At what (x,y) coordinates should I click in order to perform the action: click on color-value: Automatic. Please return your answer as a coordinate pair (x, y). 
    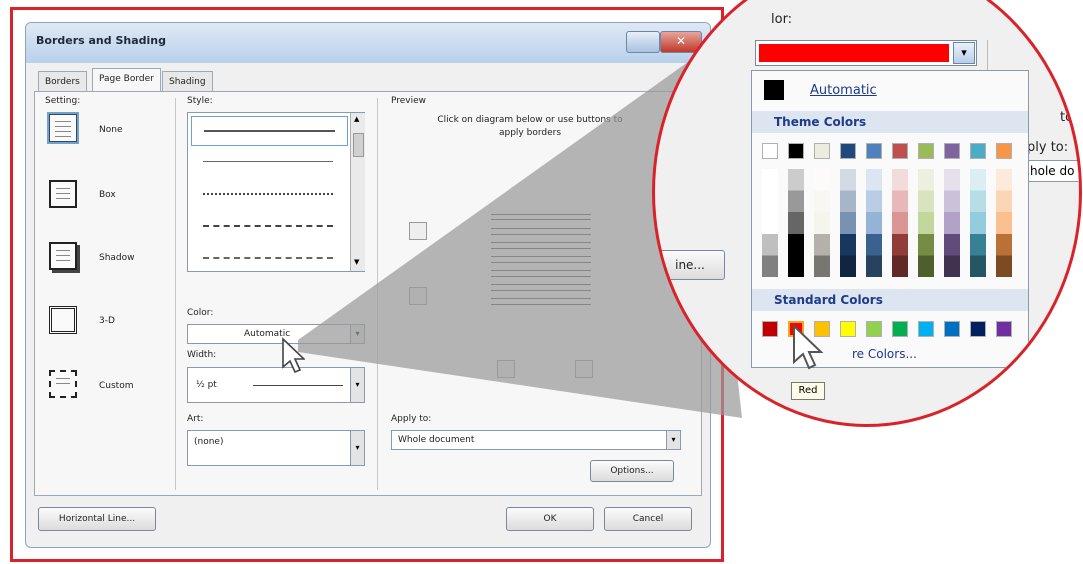
    Looking at the image, I should click on (267, 334).